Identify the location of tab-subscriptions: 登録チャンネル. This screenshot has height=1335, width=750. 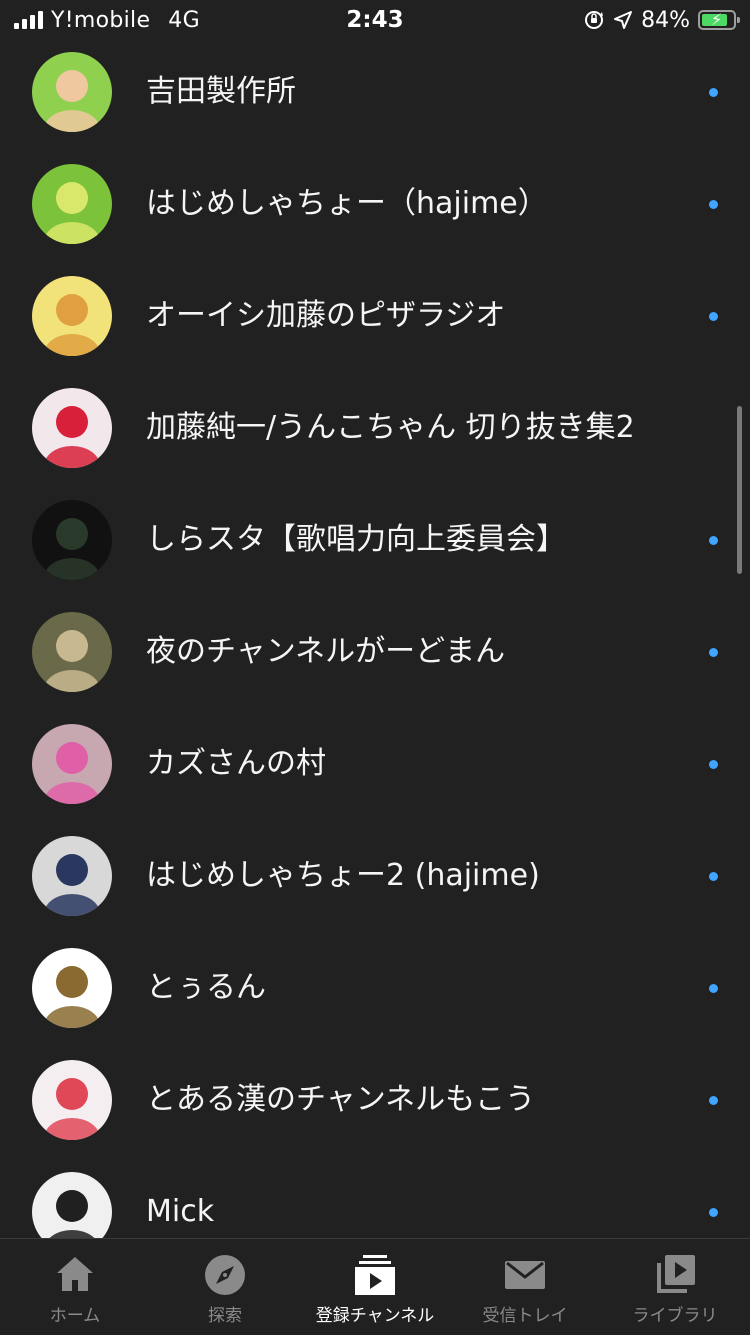
(375, 1287).